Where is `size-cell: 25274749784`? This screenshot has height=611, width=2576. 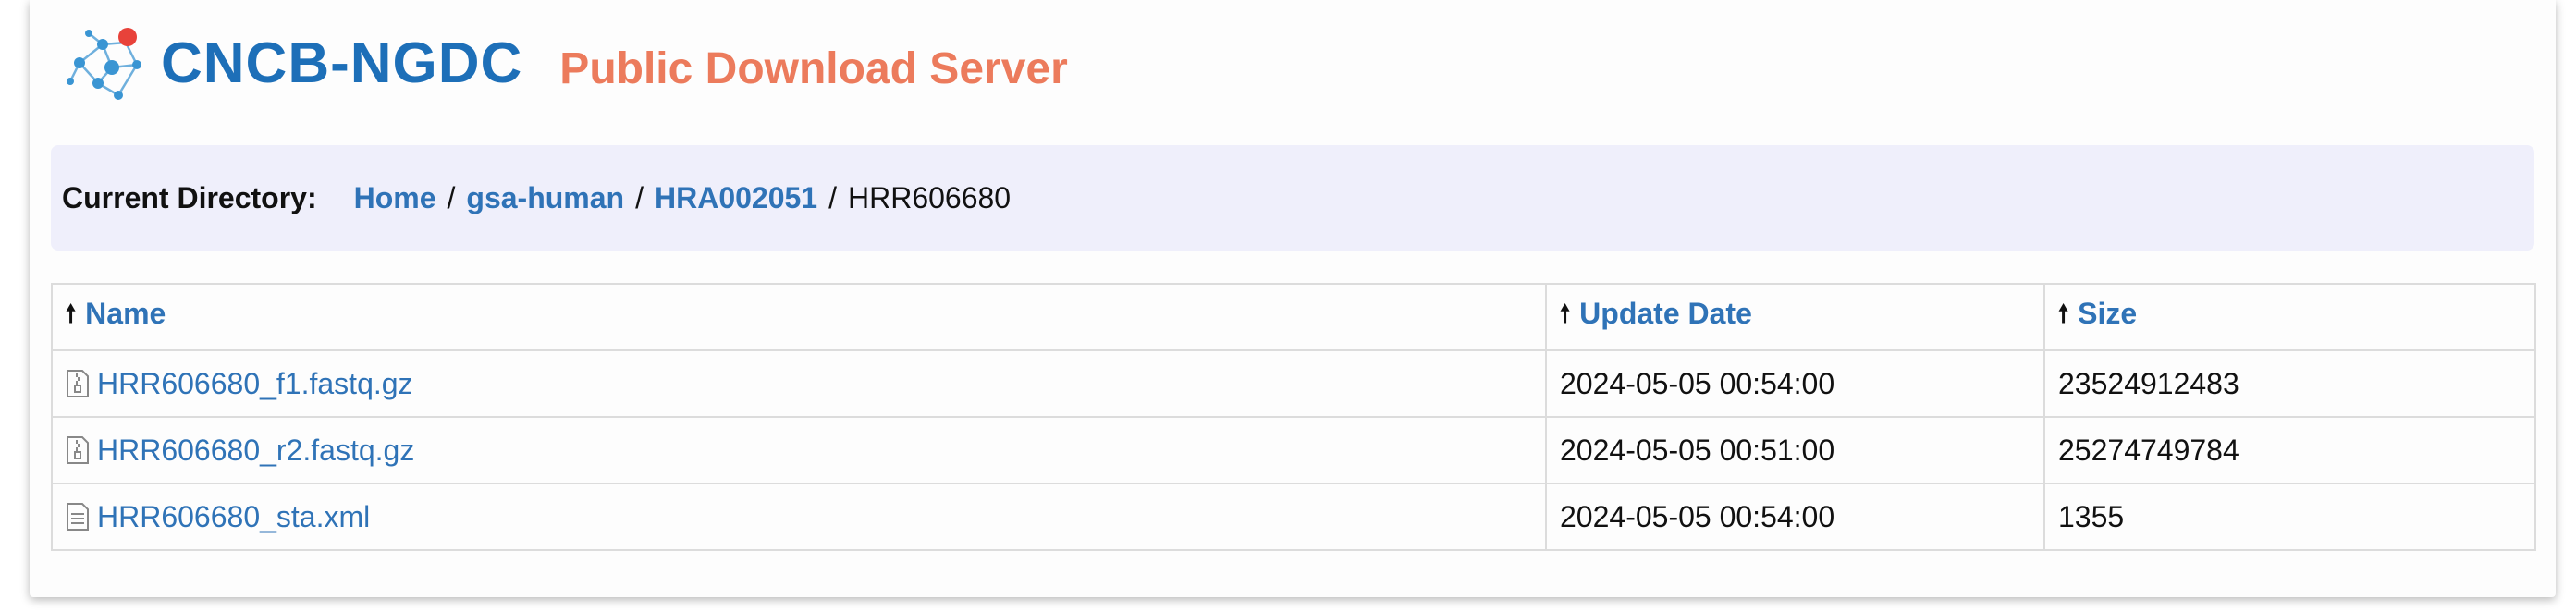
size-cell: 25274749784 is located at coordinates (2289, 450).